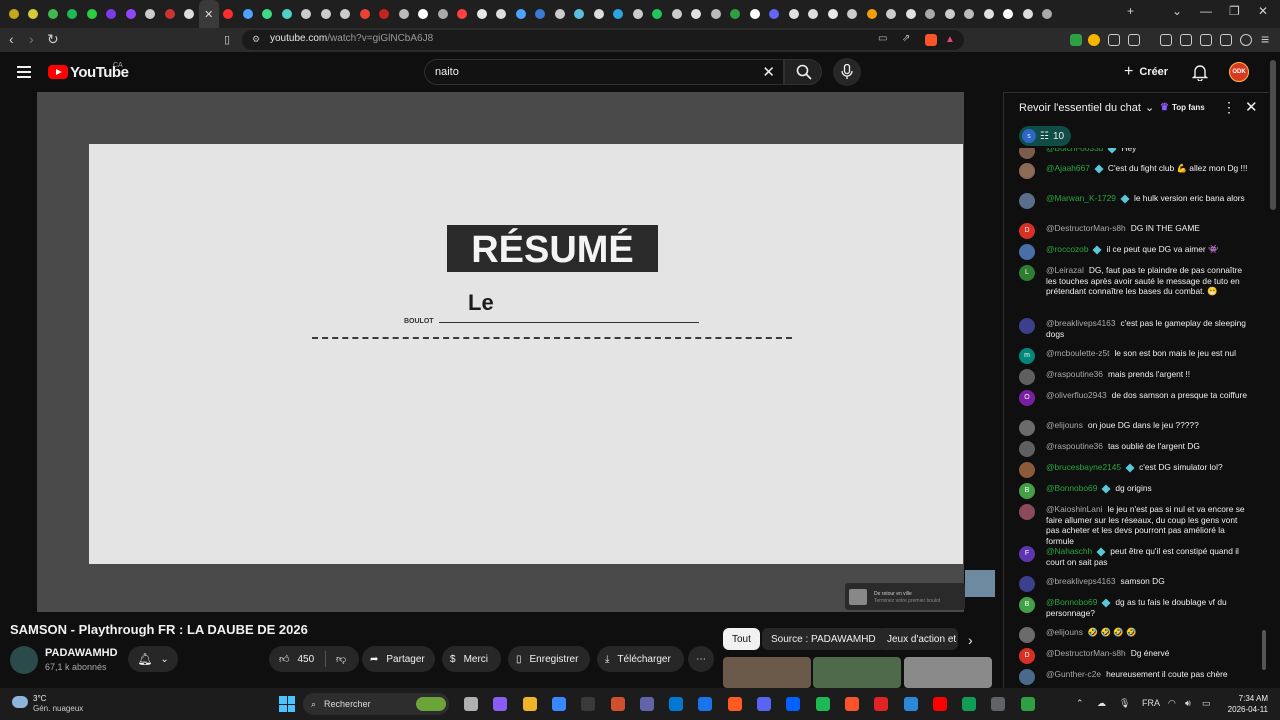 The image size is (1280, 720). What do you see at coordinates (1134, 635) in the screenshot?
I see `chat-message: @elijouns 🤣 🤣 🤣 🤣` at bounding box center [1134, 635].